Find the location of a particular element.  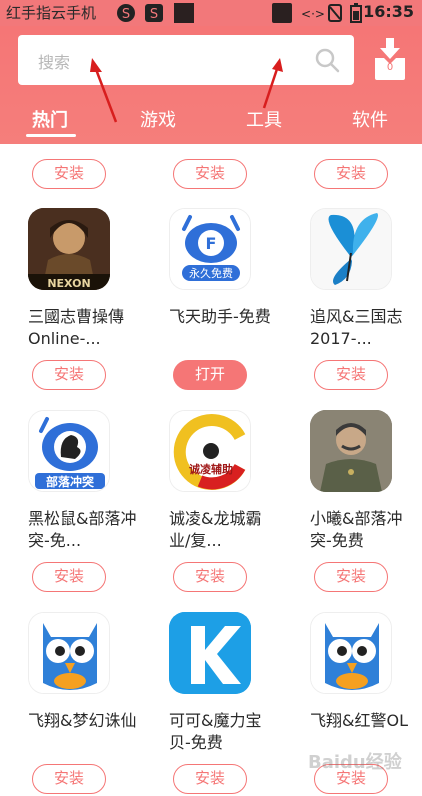

signal-icon: <·> is located at coordinates (313, 15).